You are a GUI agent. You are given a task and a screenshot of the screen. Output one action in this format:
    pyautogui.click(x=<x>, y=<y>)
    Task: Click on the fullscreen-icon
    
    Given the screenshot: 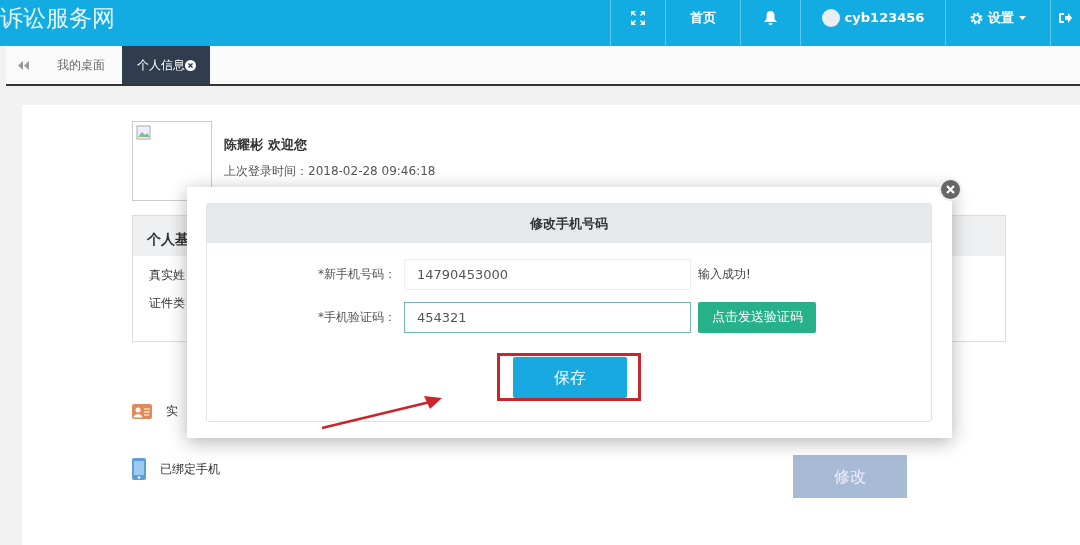 What is the action you would take?
    pyautogui.click(x=638, y=18)
    